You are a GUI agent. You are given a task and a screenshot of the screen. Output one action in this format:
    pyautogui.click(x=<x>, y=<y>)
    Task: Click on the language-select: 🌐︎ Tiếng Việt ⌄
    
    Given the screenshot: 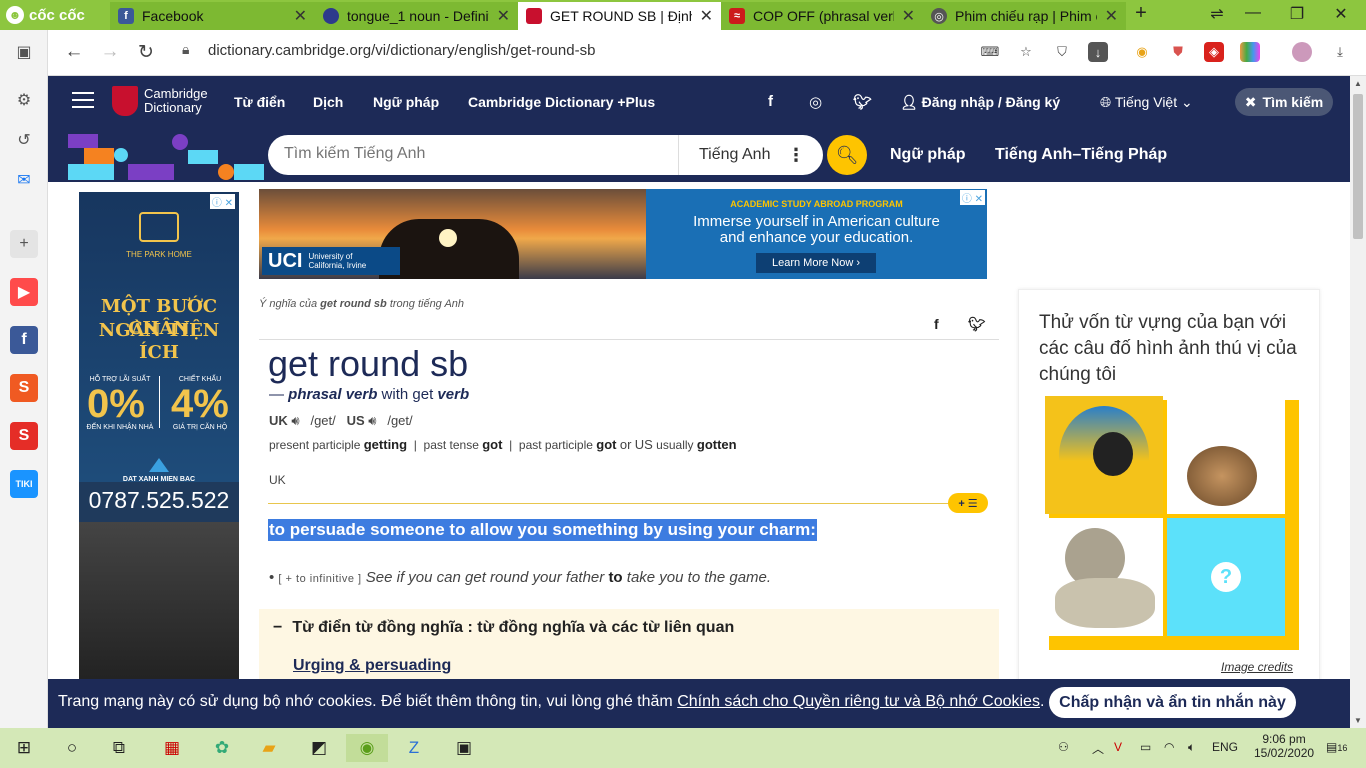 What is the action you would take?
    pyautogui.click(x=1146, y=102)
    